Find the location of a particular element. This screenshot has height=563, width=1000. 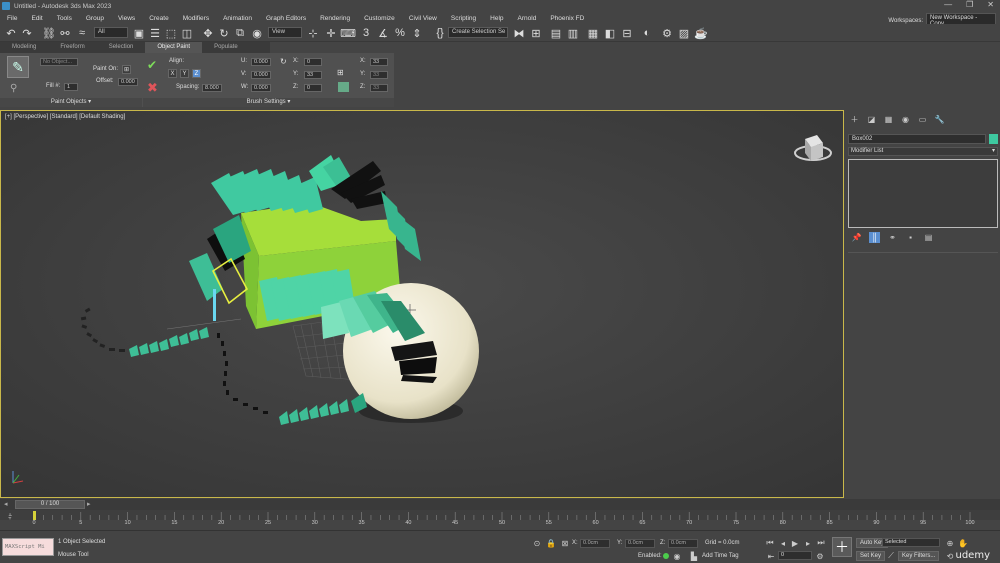

undo-icon: ↶ is located at coordinates (11, 33).